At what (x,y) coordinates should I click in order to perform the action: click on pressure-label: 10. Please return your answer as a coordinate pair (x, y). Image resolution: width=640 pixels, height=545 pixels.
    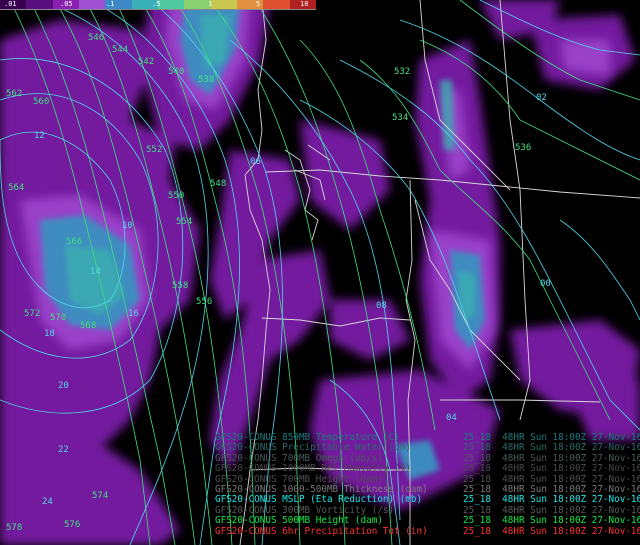
    Looking at the image, I should click on (127, 226).